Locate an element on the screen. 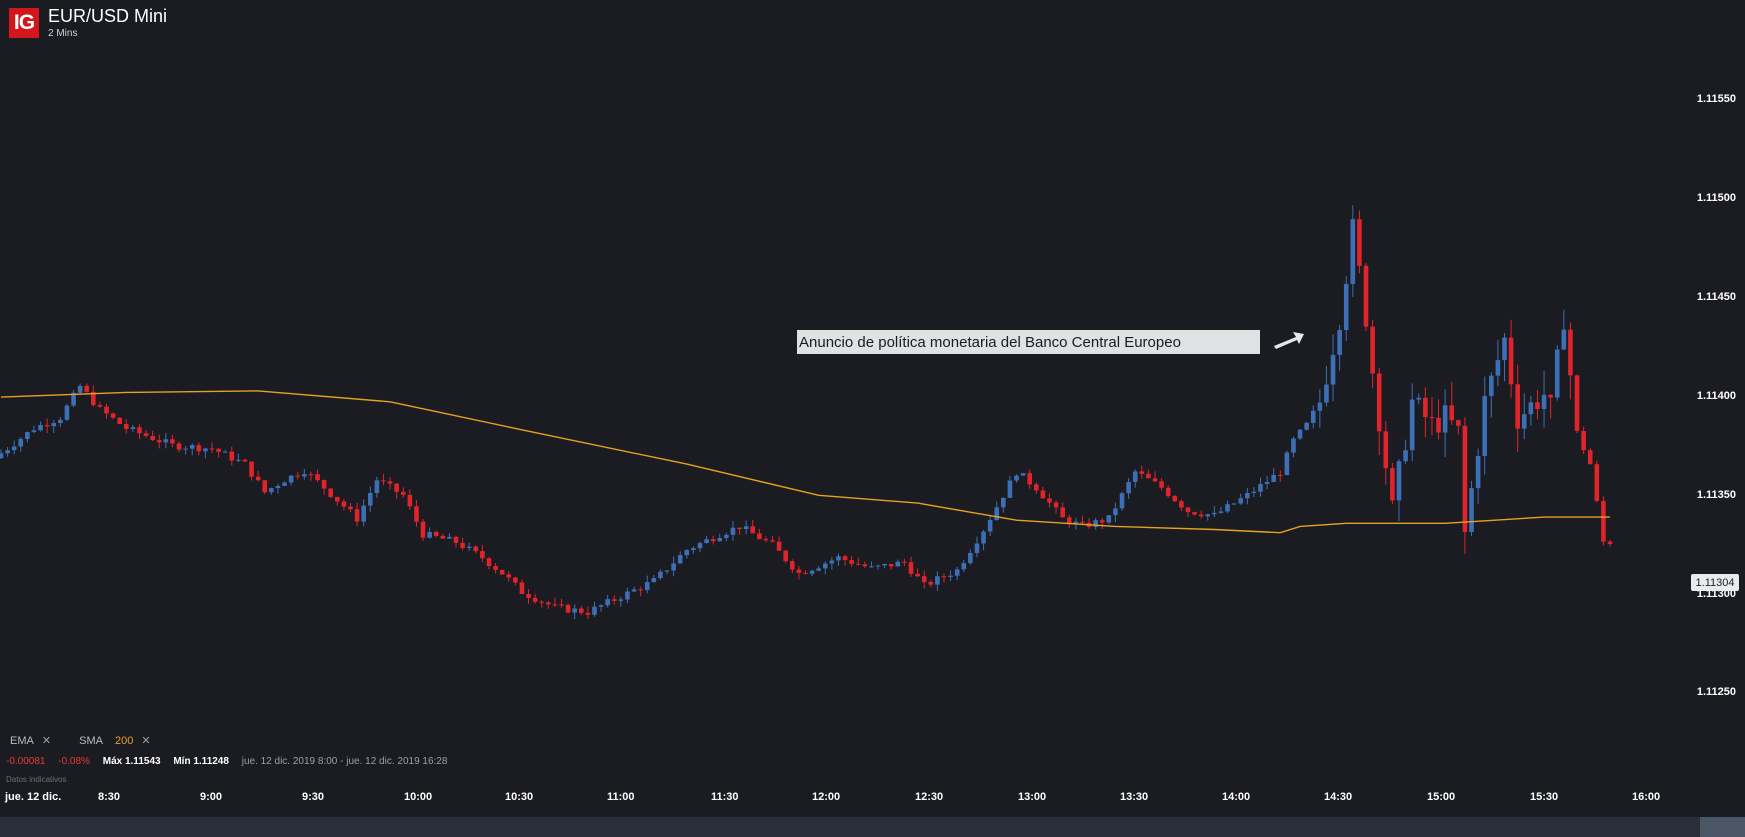 The image size is (1745, 837). indicator-list: EMA ✕ SMA 200 ✕ is located at coordinates (82, 740).